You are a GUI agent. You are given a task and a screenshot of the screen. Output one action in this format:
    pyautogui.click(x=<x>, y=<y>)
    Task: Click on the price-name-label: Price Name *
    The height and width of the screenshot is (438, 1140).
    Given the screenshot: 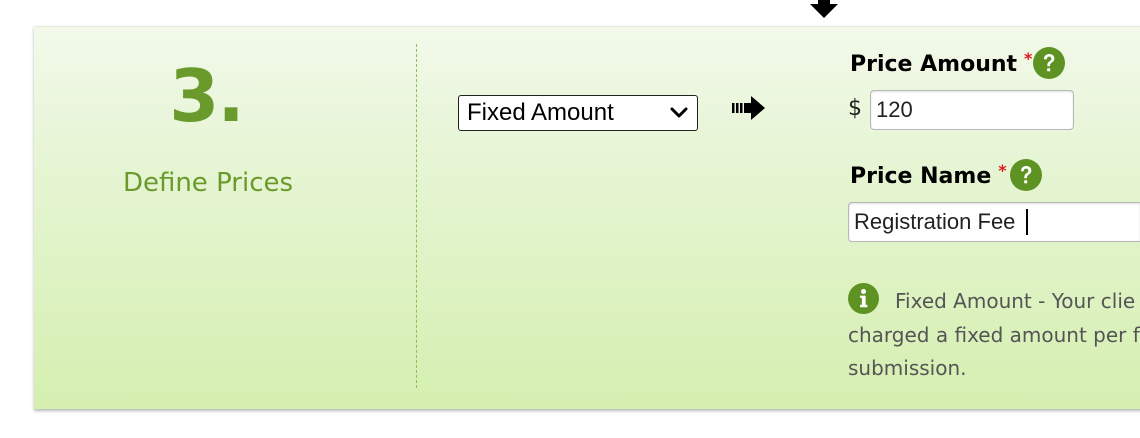 What is the action you would take?
    pyautogui.click(x=928, y=175)
    